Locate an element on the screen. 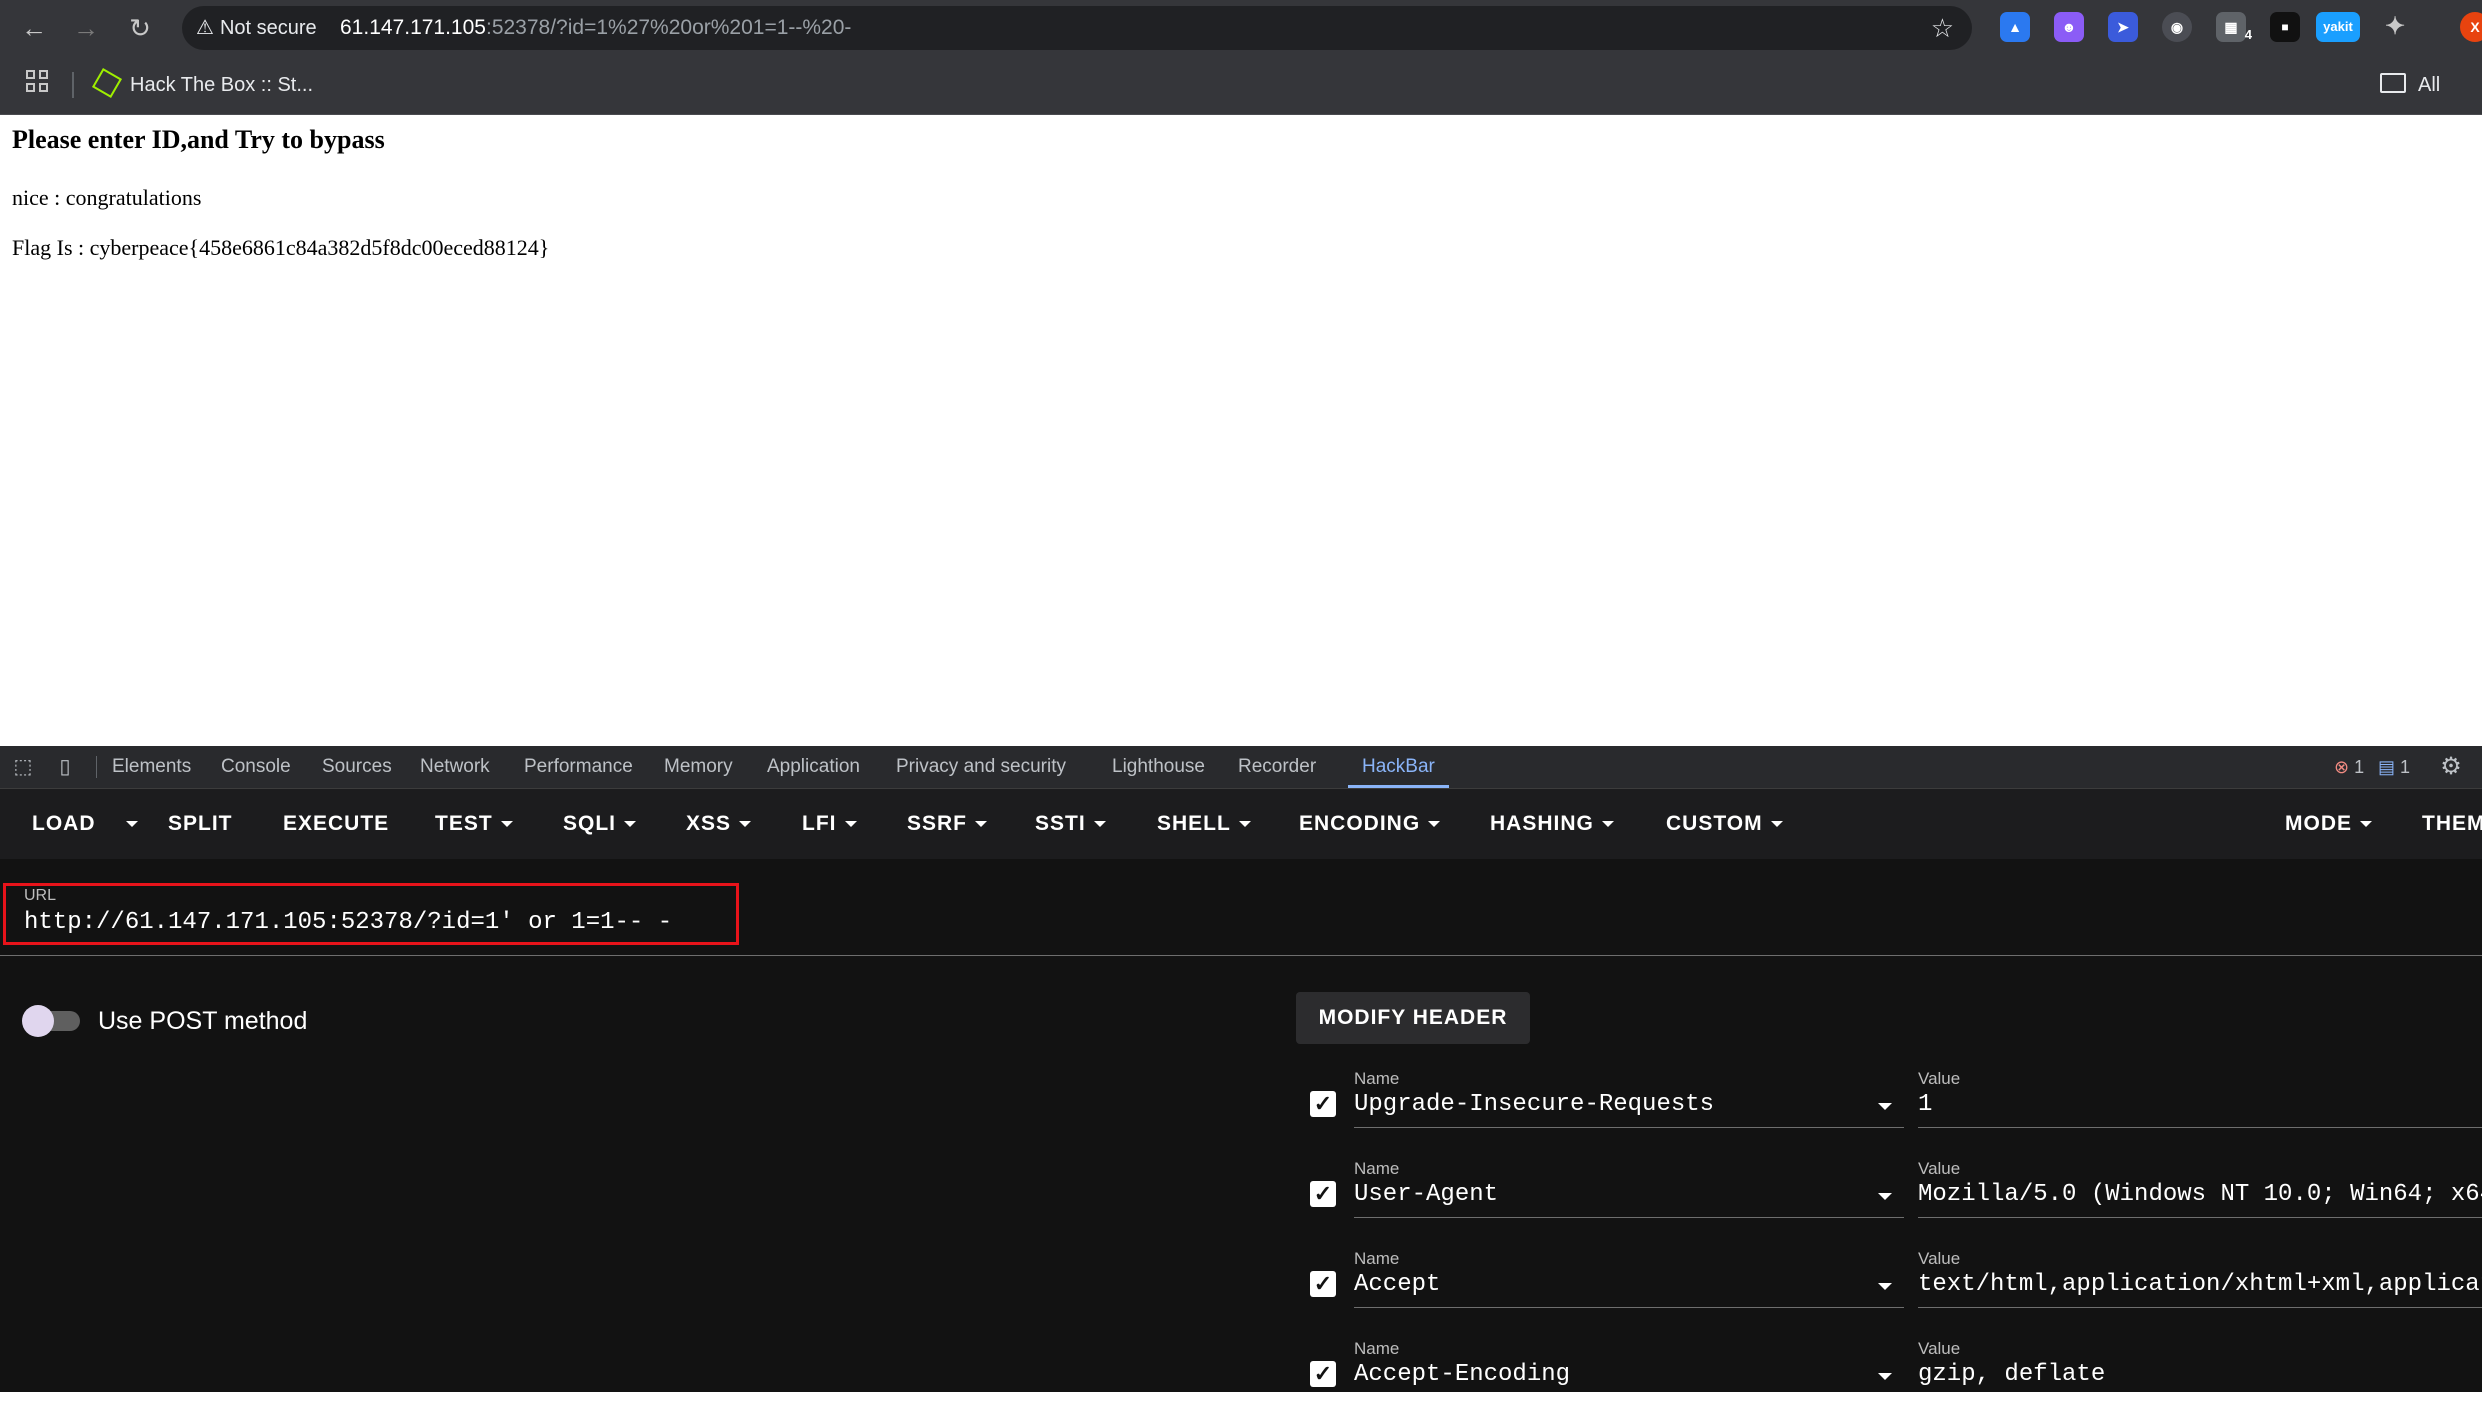  settings-gear-icon: ⚙ is located at coordinates (2451, 767).